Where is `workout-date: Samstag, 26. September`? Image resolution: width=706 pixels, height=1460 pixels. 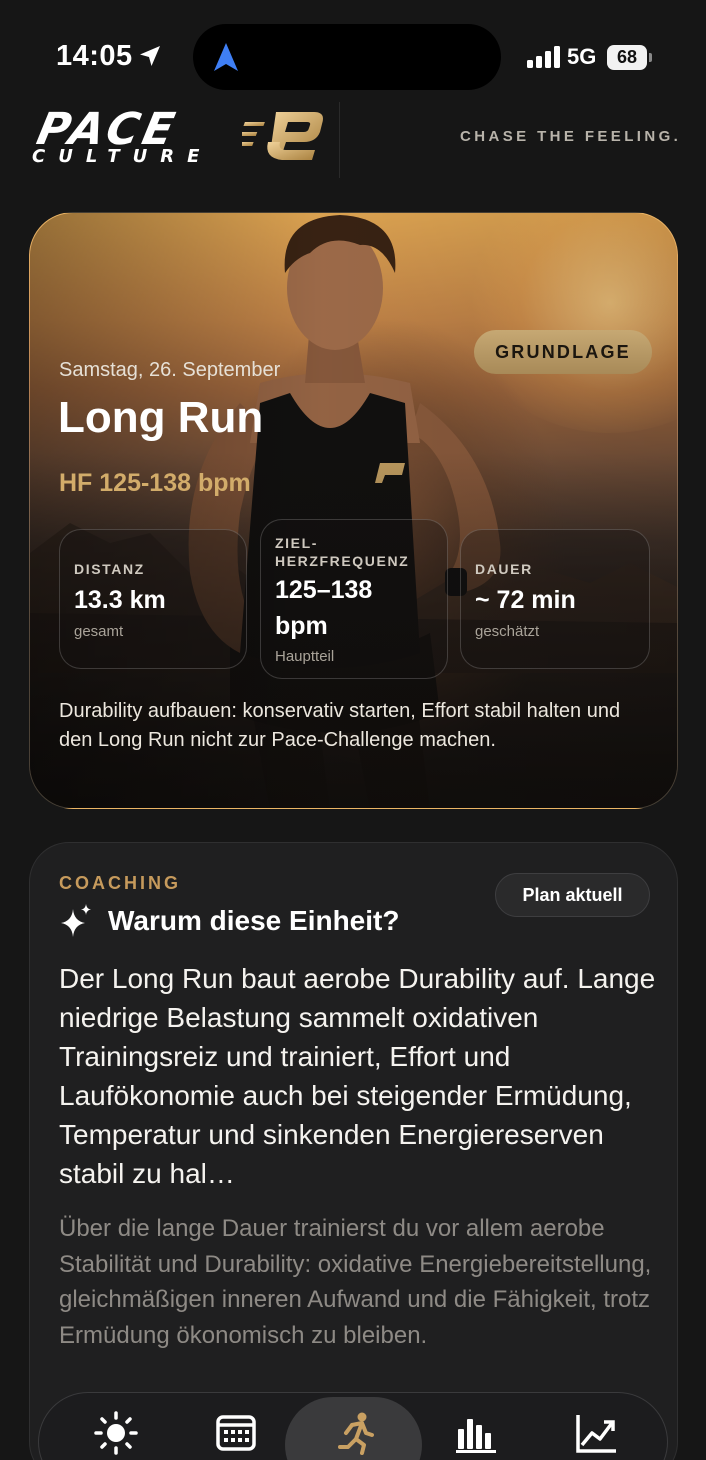 workout-date: Samstag, 26. September is located at coordinates (170, 370).